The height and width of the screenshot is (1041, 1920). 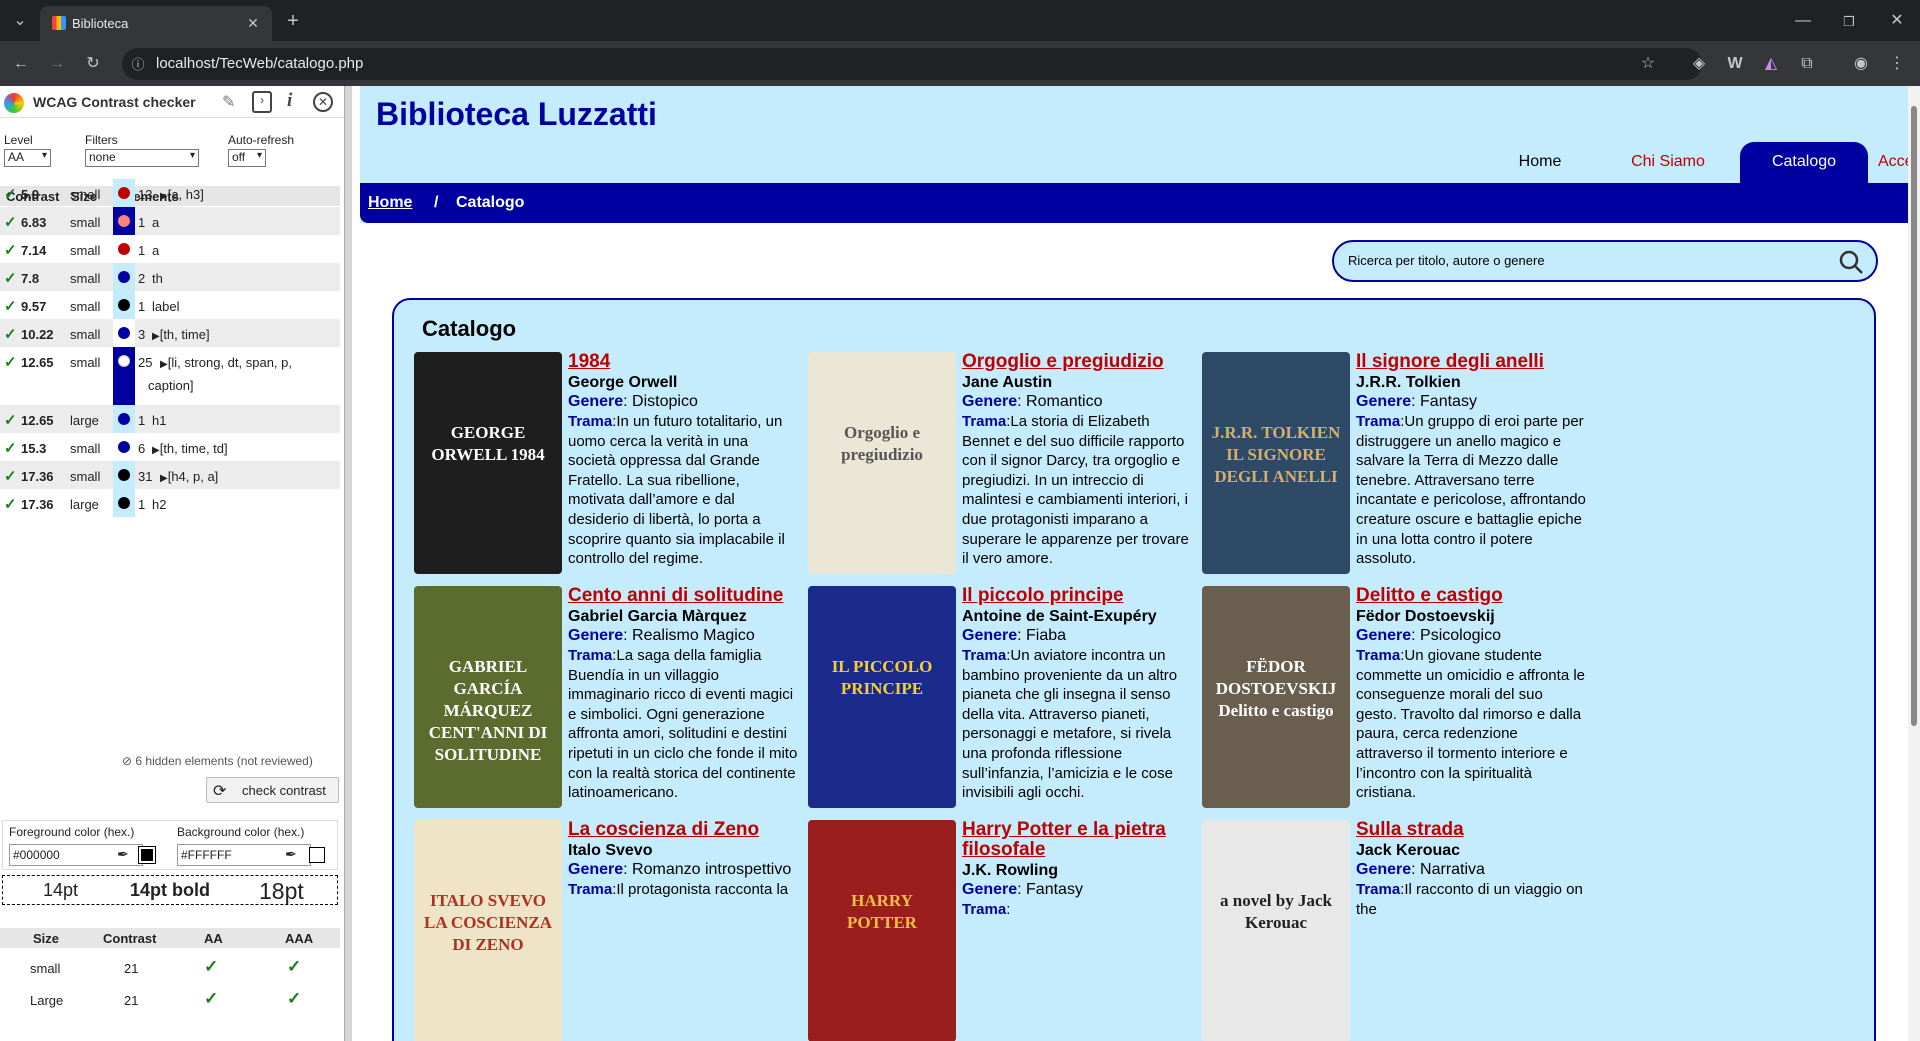 I want to click on check-contrast-button: ⟳ check contrast, so click(x=272, y=790).